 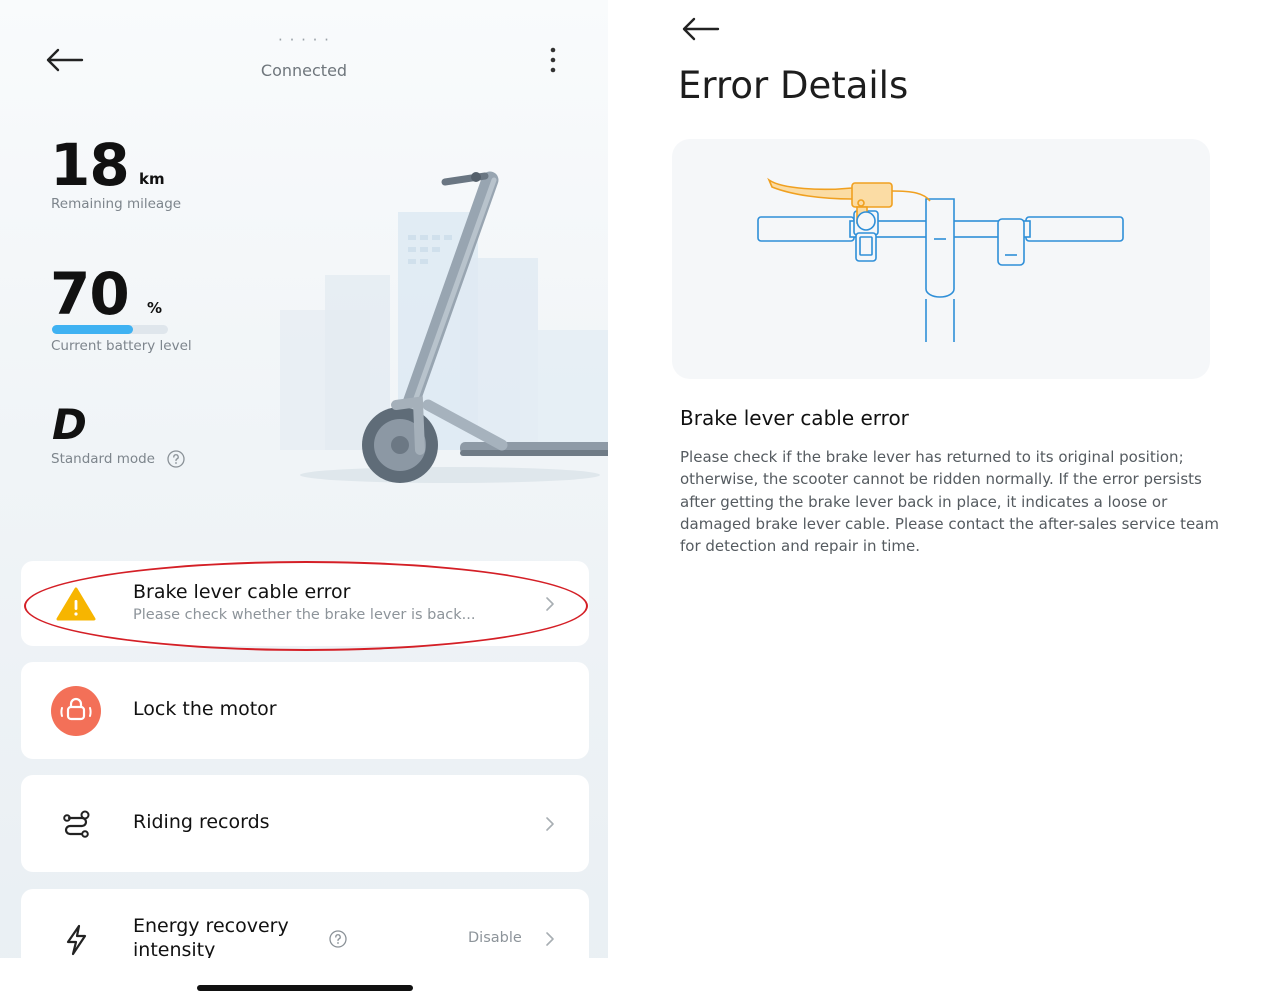 I want to click on battery-bar, so click(x=110, y=329).